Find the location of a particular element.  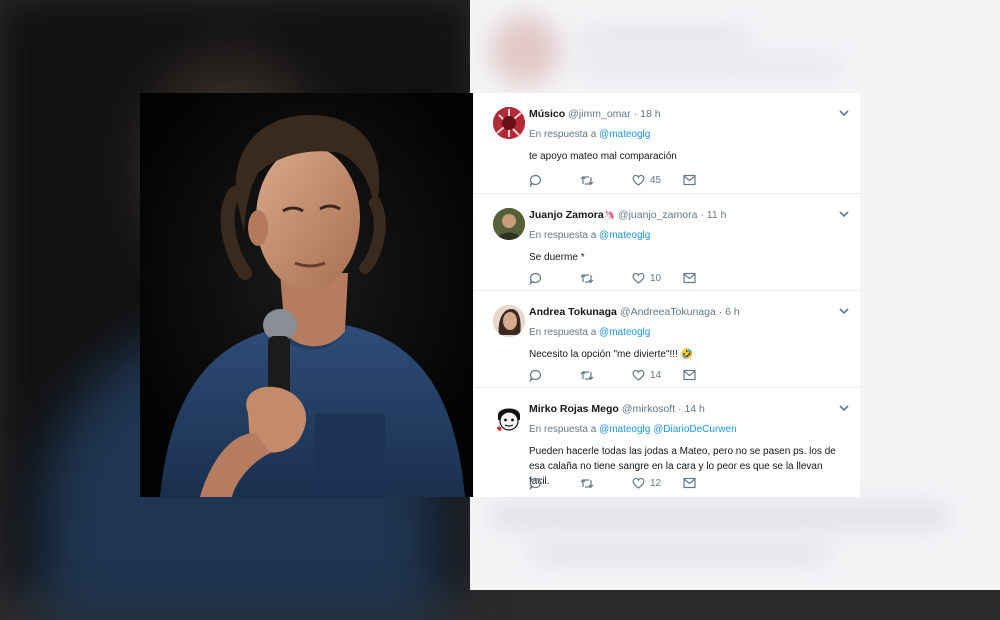

user-handle: @juanjo_zamora is located at coordinates (658, 215).